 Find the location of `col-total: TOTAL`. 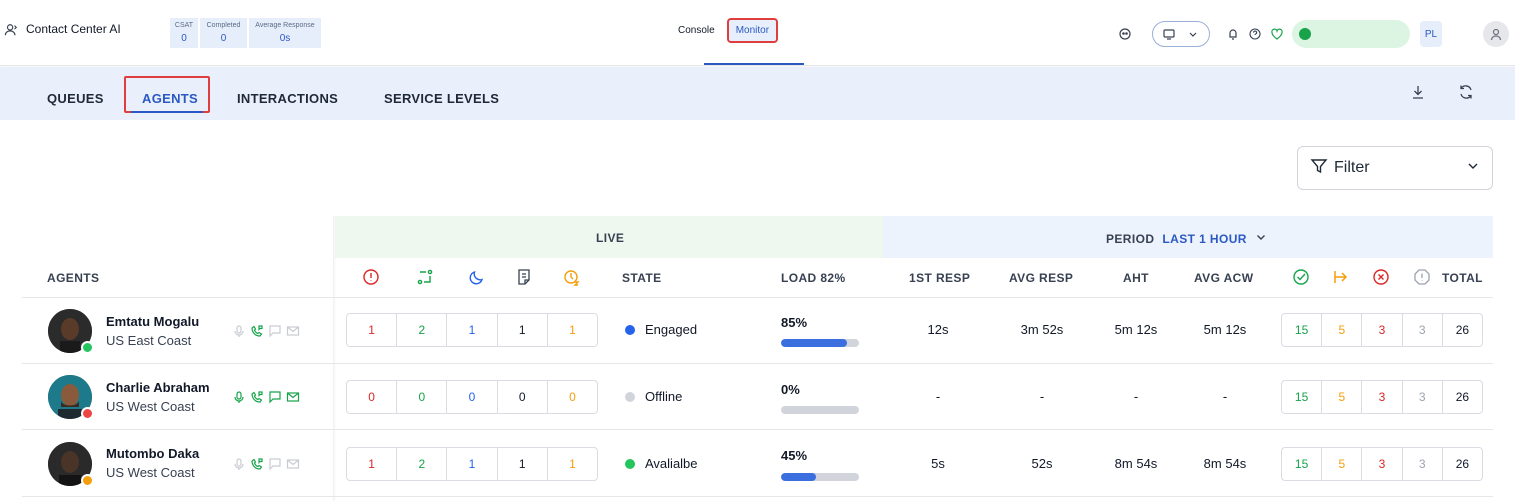

col-total: TOTAL is located at coordinates (1462, 278).